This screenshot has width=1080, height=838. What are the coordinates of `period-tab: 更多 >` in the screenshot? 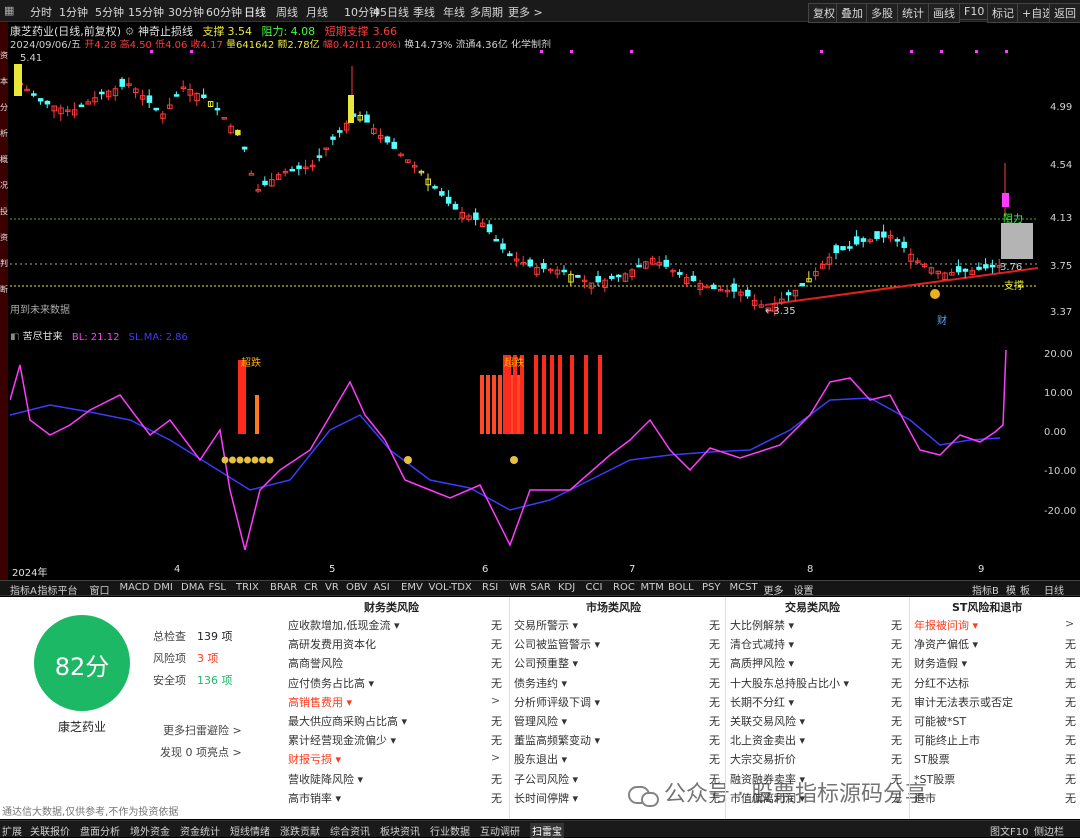 It's located at (525, 12).